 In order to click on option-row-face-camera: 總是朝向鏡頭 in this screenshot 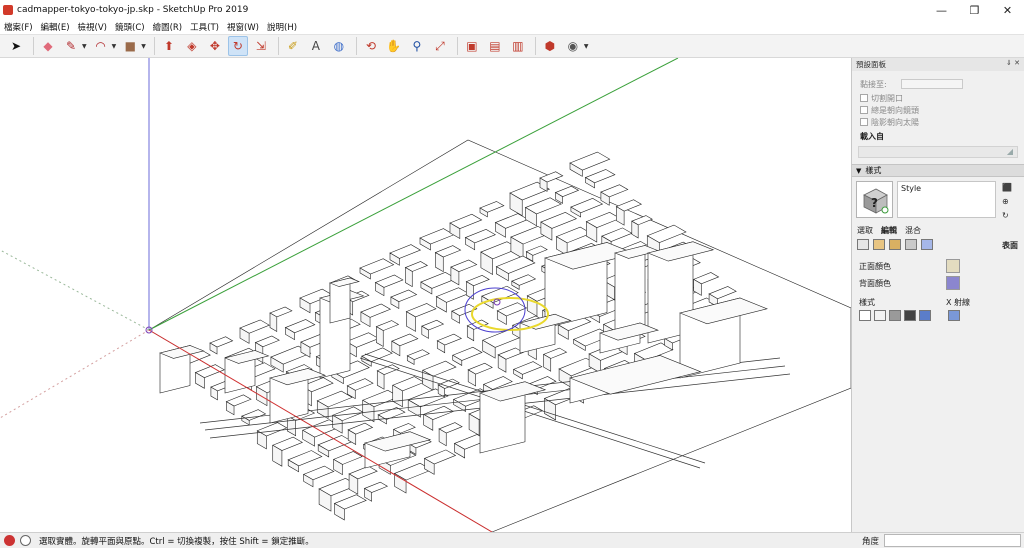, I will do `click(938, 110)`.